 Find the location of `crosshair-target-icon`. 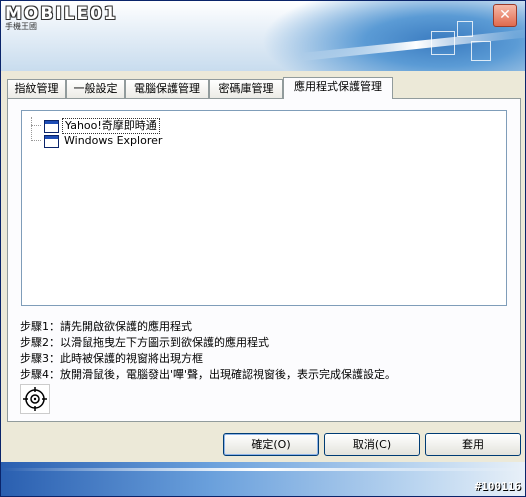

crosshair-target-icon is located at coordinates (35, 399).